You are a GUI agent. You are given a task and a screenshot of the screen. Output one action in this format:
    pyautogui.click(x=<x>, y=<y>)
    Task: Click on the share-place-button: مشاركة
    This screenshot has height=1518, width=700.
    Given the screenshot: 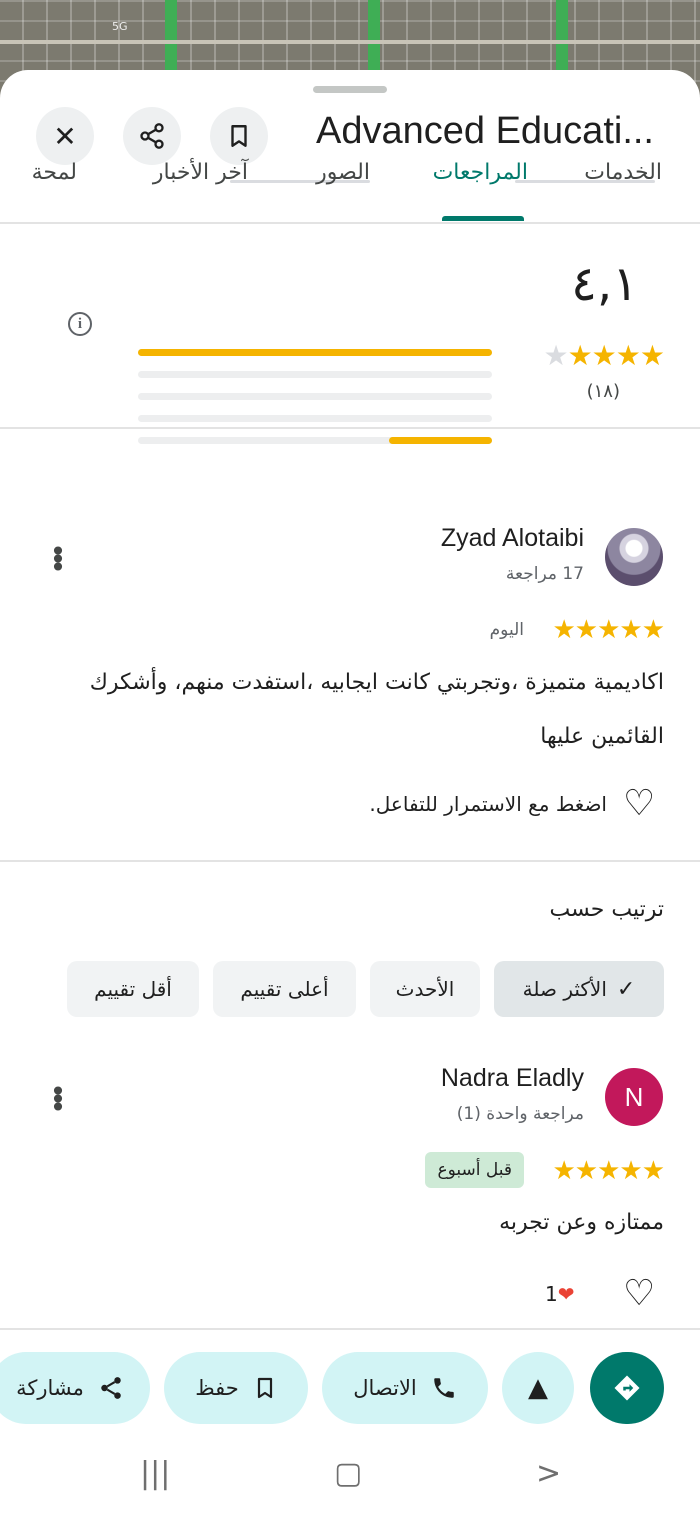 What is the action you would take?
    pyautogui.click(x=75, y=1388)
    